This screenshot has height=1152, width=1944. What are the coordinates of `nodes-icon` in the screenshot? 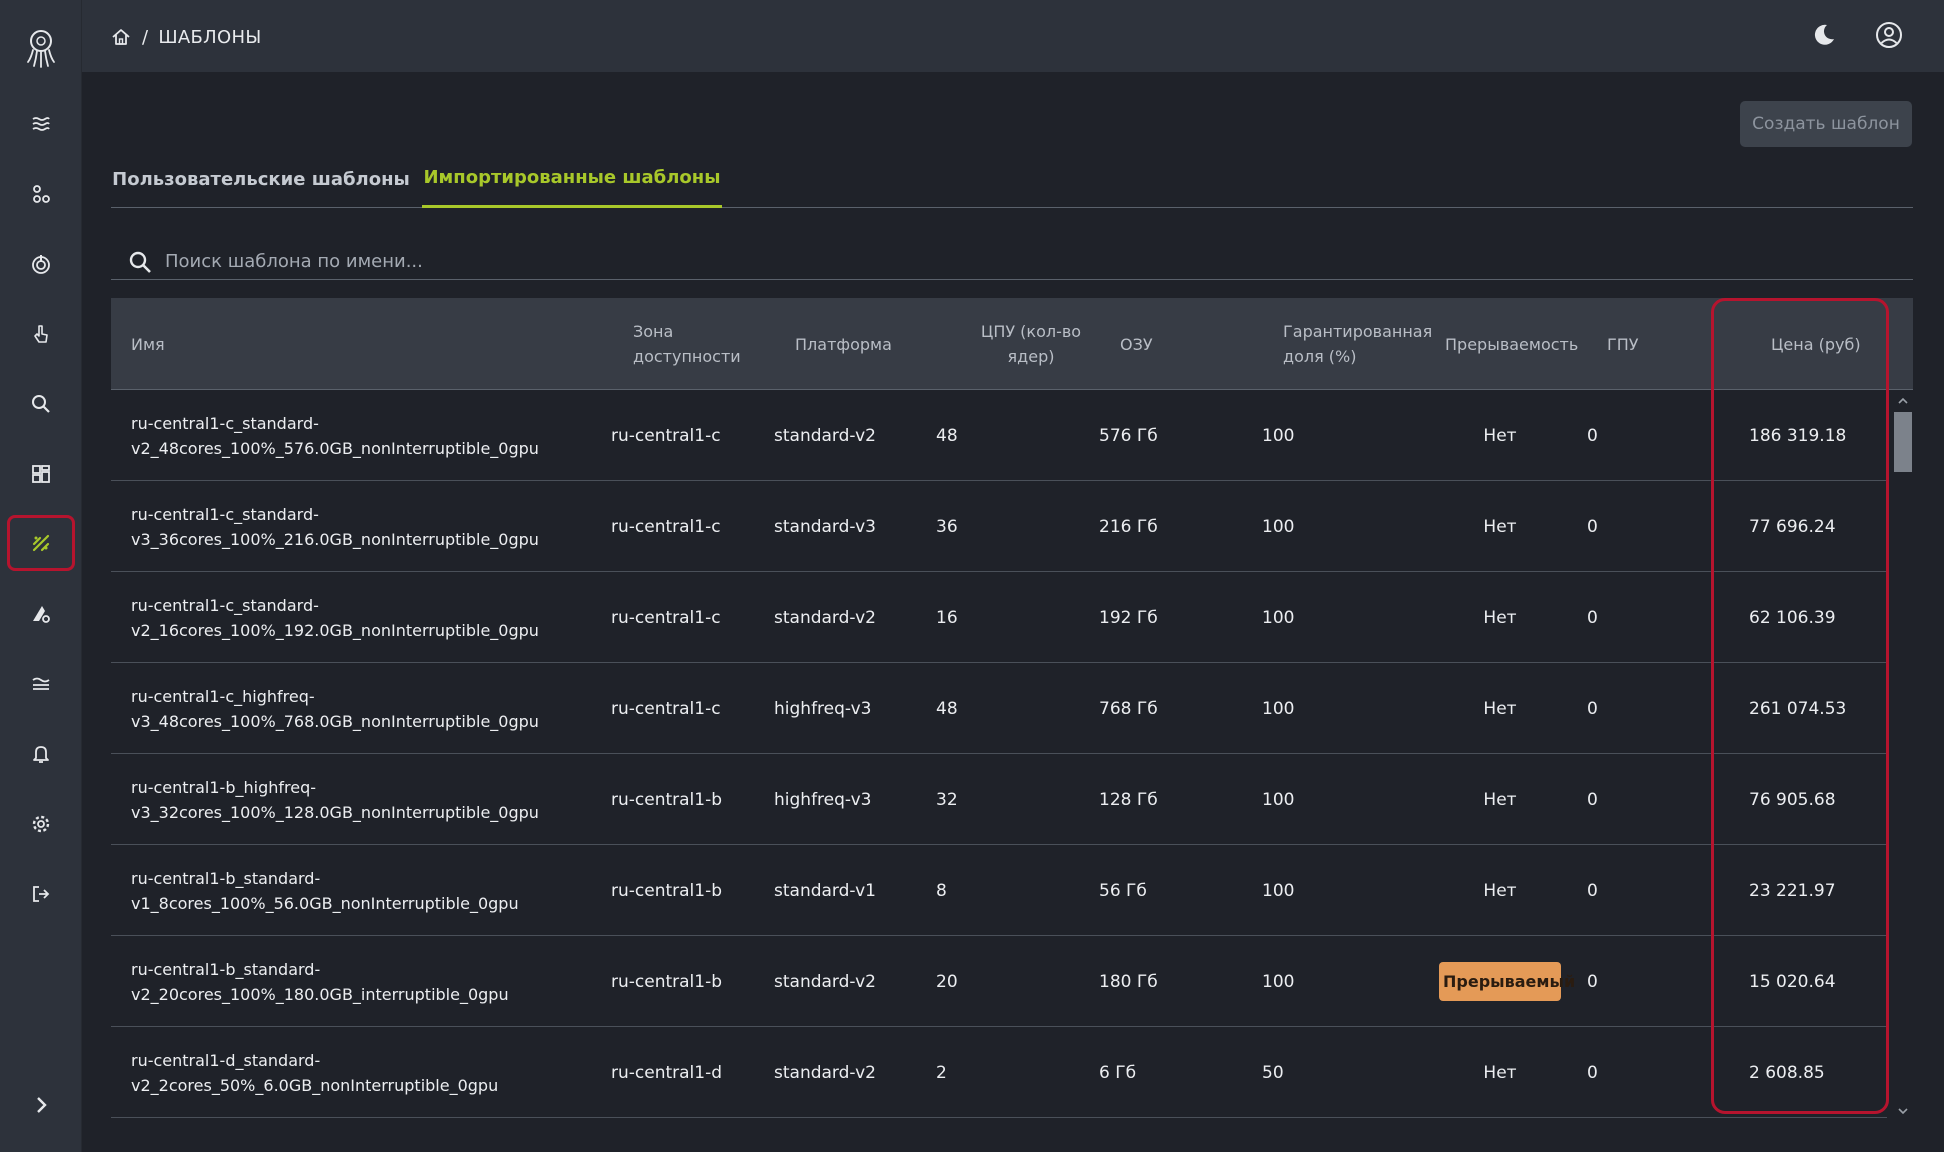 It's located at (41, 194).